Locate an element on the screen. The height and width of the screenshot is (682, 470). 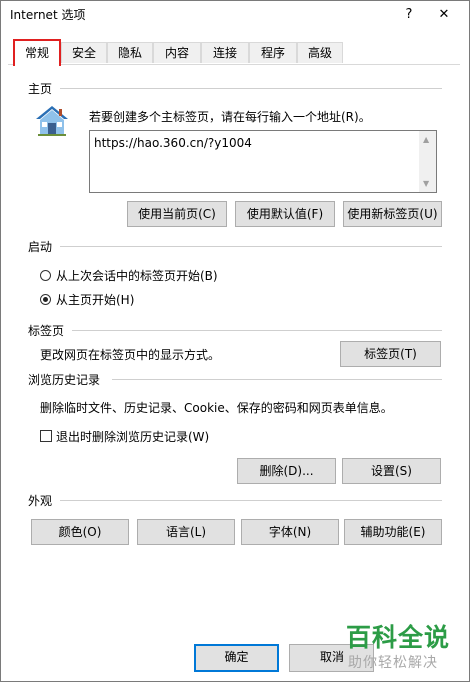
window-title: Internet 选项 is located at coordinates (48, 15).